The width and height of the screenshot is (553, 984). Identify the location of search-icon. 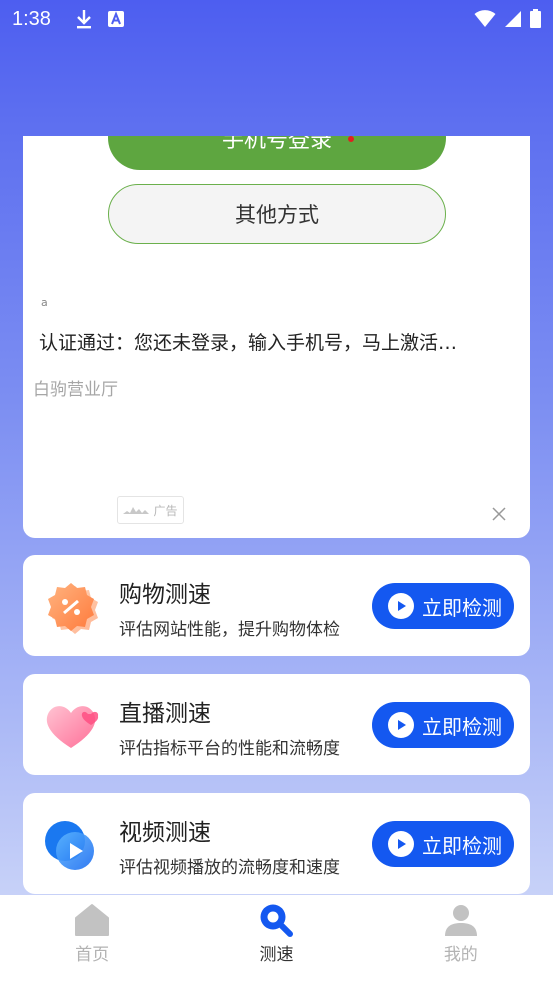
(277, 920).